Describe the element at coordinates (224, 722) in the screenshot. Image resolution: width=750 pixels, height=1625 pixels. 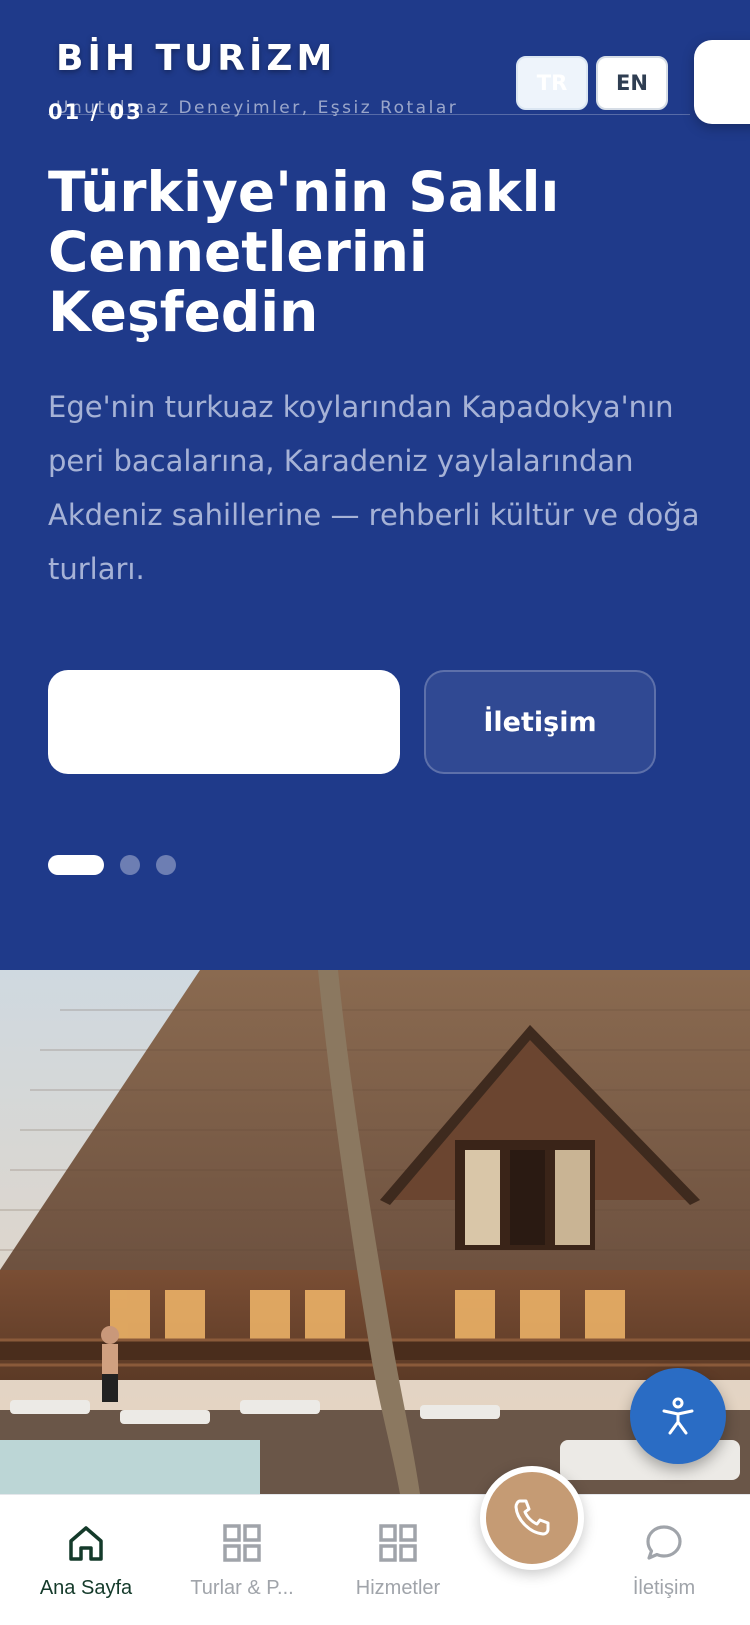
I see `primary-cta-button` at that location.